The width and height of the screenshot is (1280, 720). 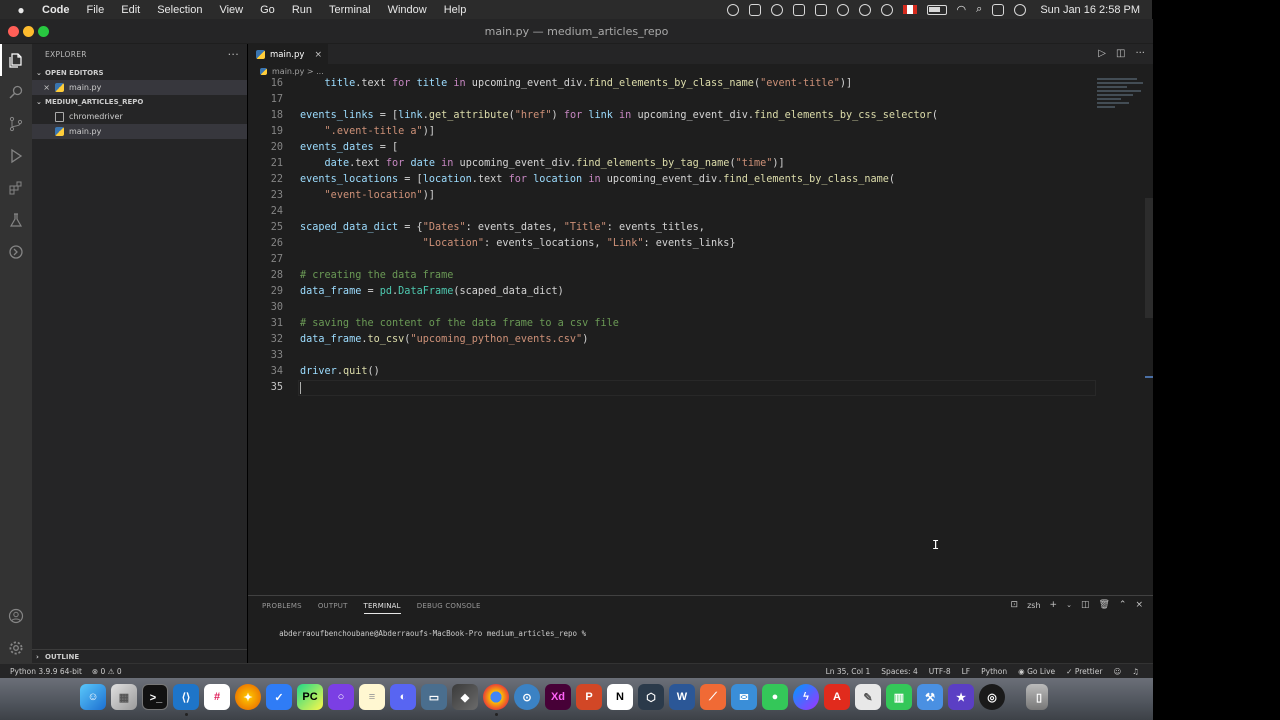 I want to click on trash-bin-icon: ▯, so click(x=1037, y=697).